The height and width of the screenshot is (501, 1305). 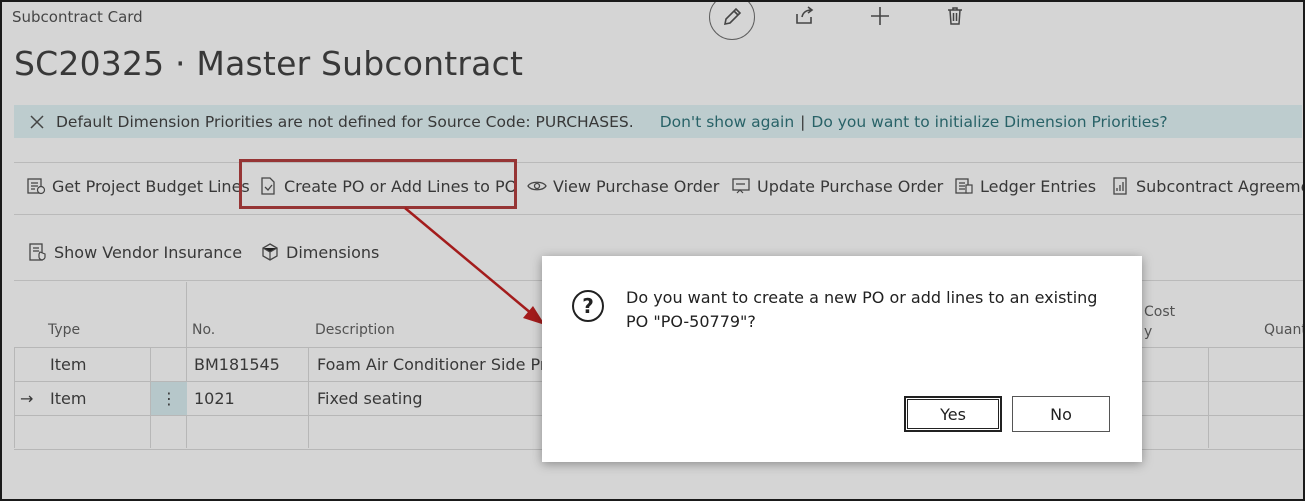 What do you see at coordinates (588, 306) in the screenshot?
I see `question-icon: ?` at bounding box center [588, 306].